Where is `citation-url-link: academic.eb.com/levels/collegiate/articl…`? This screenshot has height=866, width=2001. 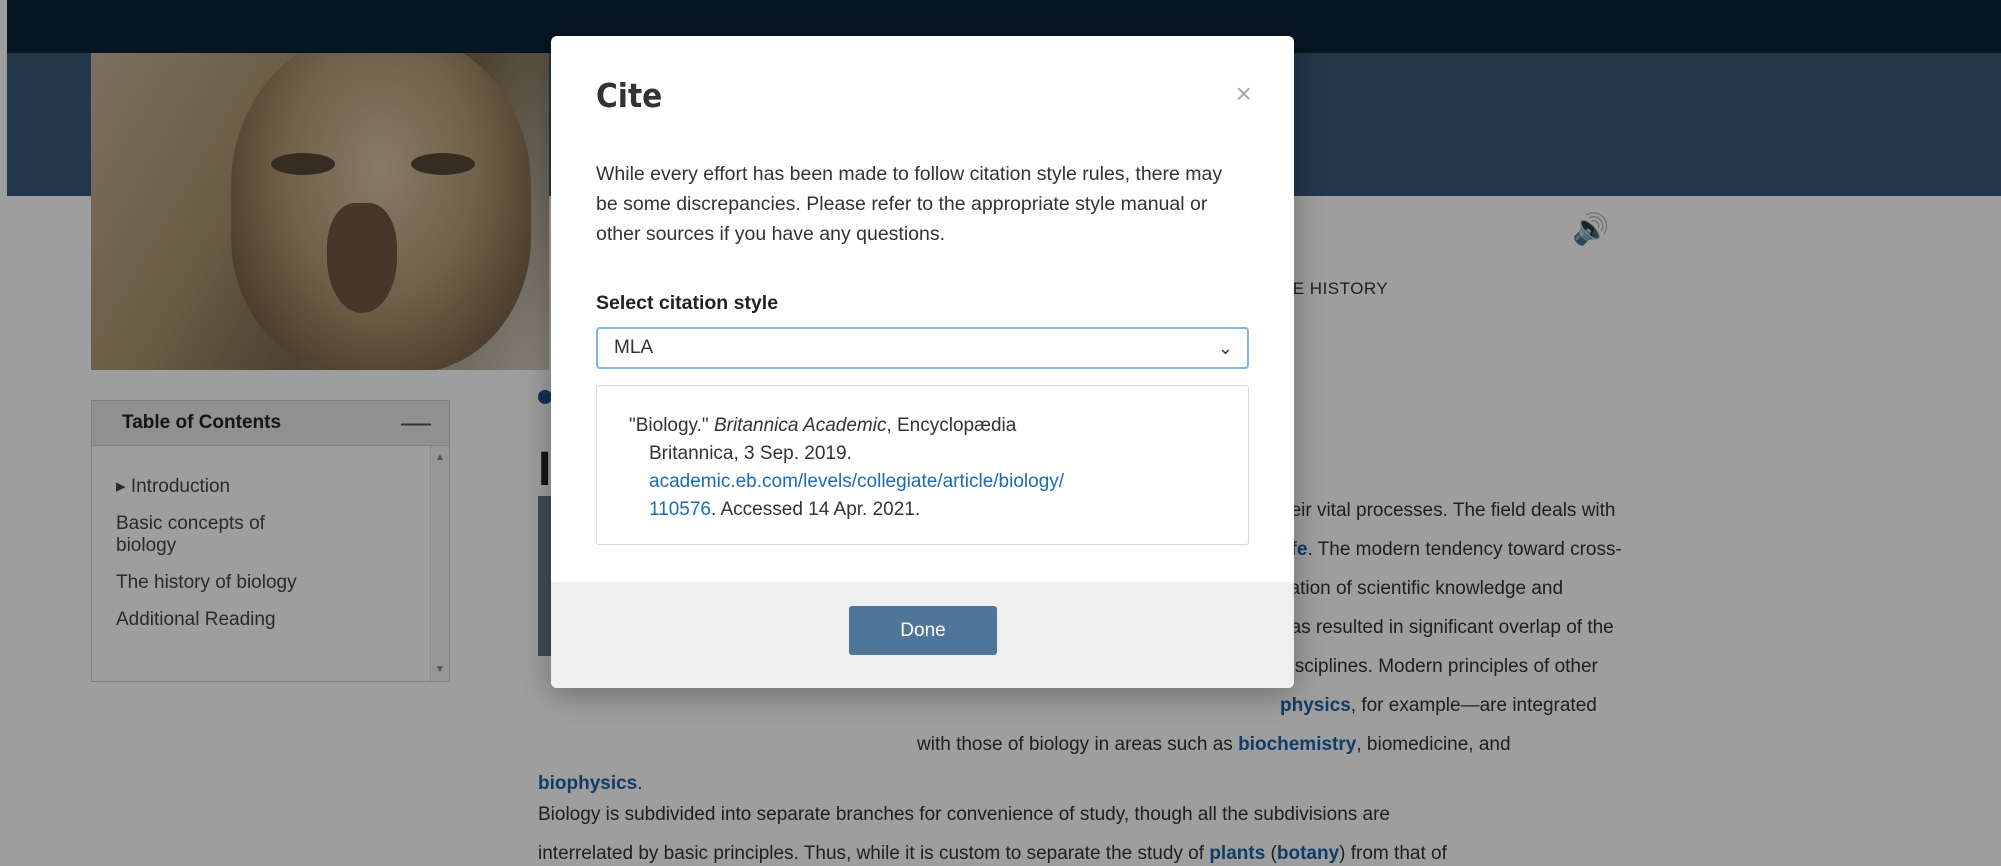
citation-url-link: academic.eb.com/levels/collegiate/articl… is located at coordinates (856, 481).